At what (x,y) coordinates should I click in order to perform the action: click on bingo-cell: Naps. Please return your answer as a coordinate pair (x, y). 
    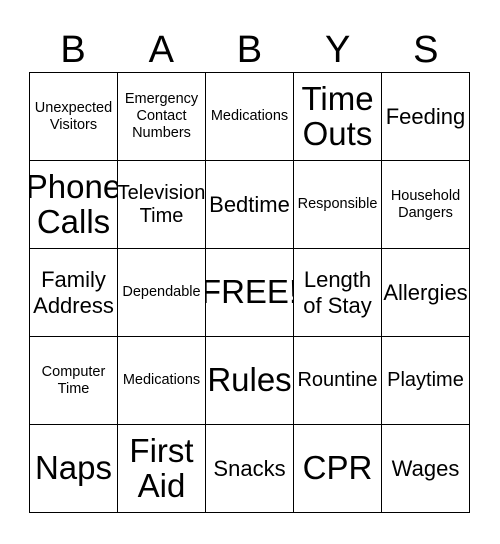
    Looking at the image, I should click on (74, 469).